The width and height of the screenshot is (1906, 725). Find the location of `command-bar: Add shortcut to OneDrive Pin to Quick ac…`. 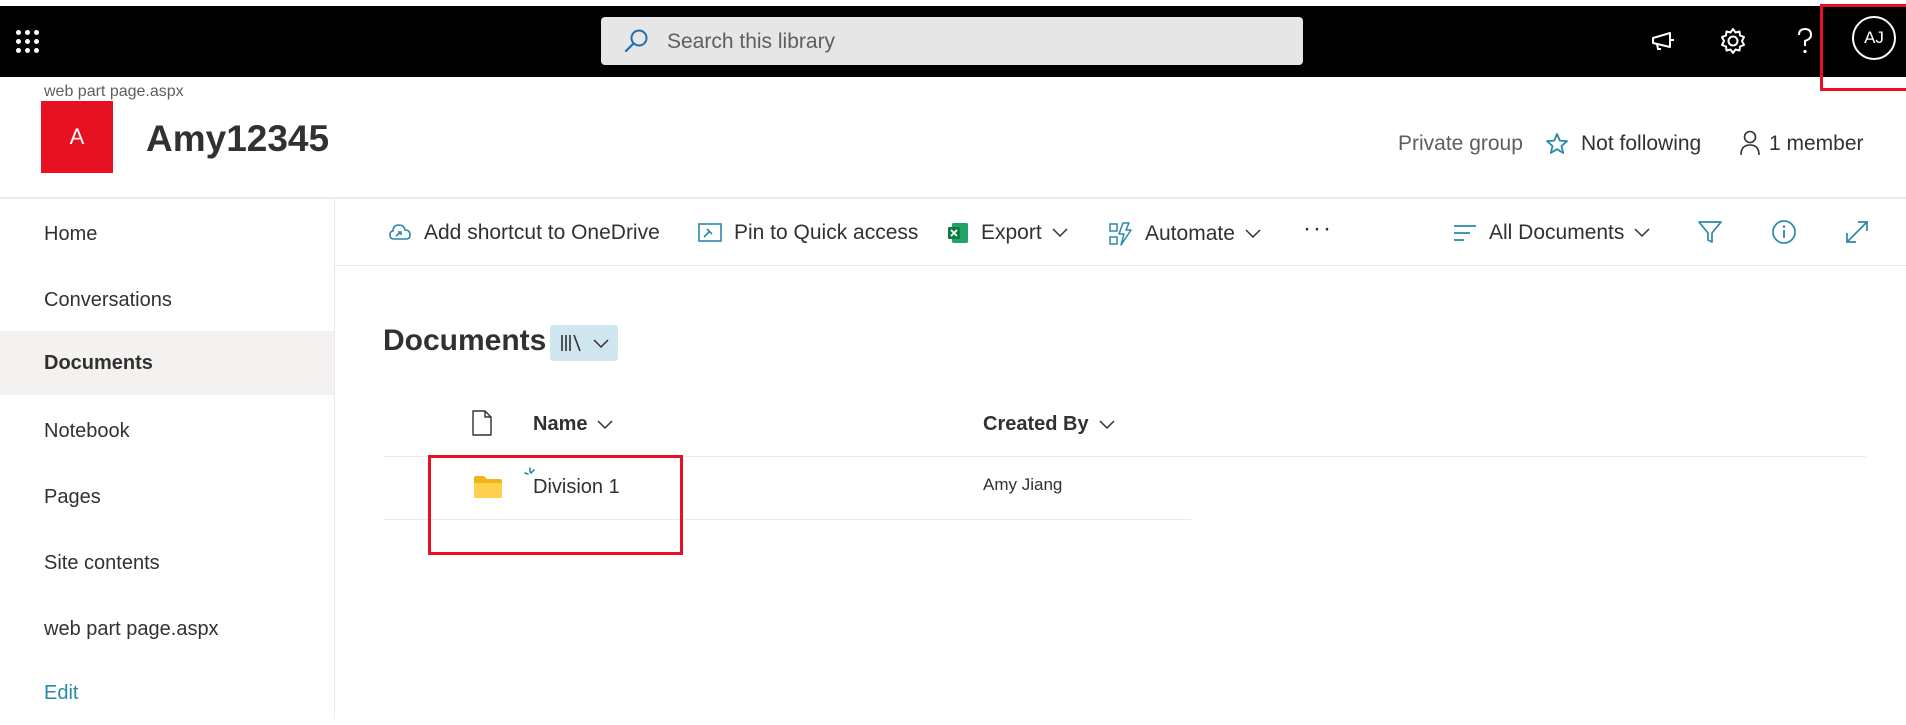

command-bar: Add shortcut to OneDrive Pin to Quick ac… is located at coordinates (1120, 232).